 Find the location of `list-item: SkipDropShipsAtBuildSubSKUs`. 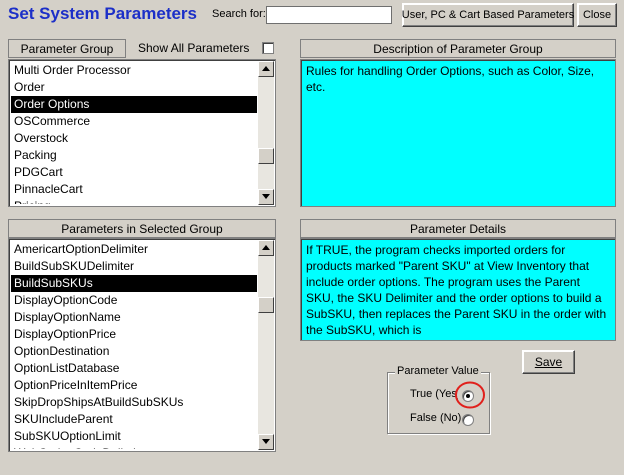

list-item: SkipDropShipsAtBuildSubSKUs is located at coordinates (134, 402).